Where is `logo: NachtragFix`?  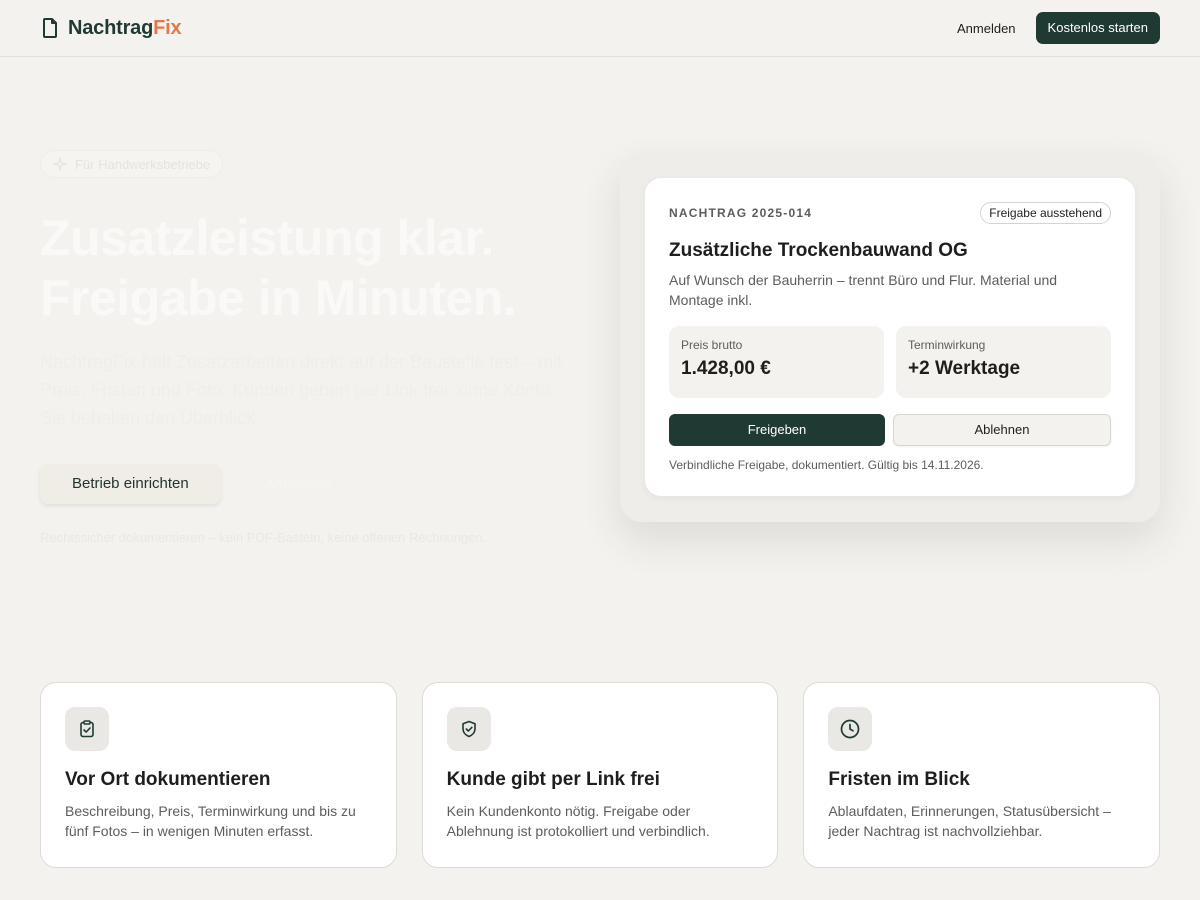
logo: NachtragFix is located at coordinates (111, 28).